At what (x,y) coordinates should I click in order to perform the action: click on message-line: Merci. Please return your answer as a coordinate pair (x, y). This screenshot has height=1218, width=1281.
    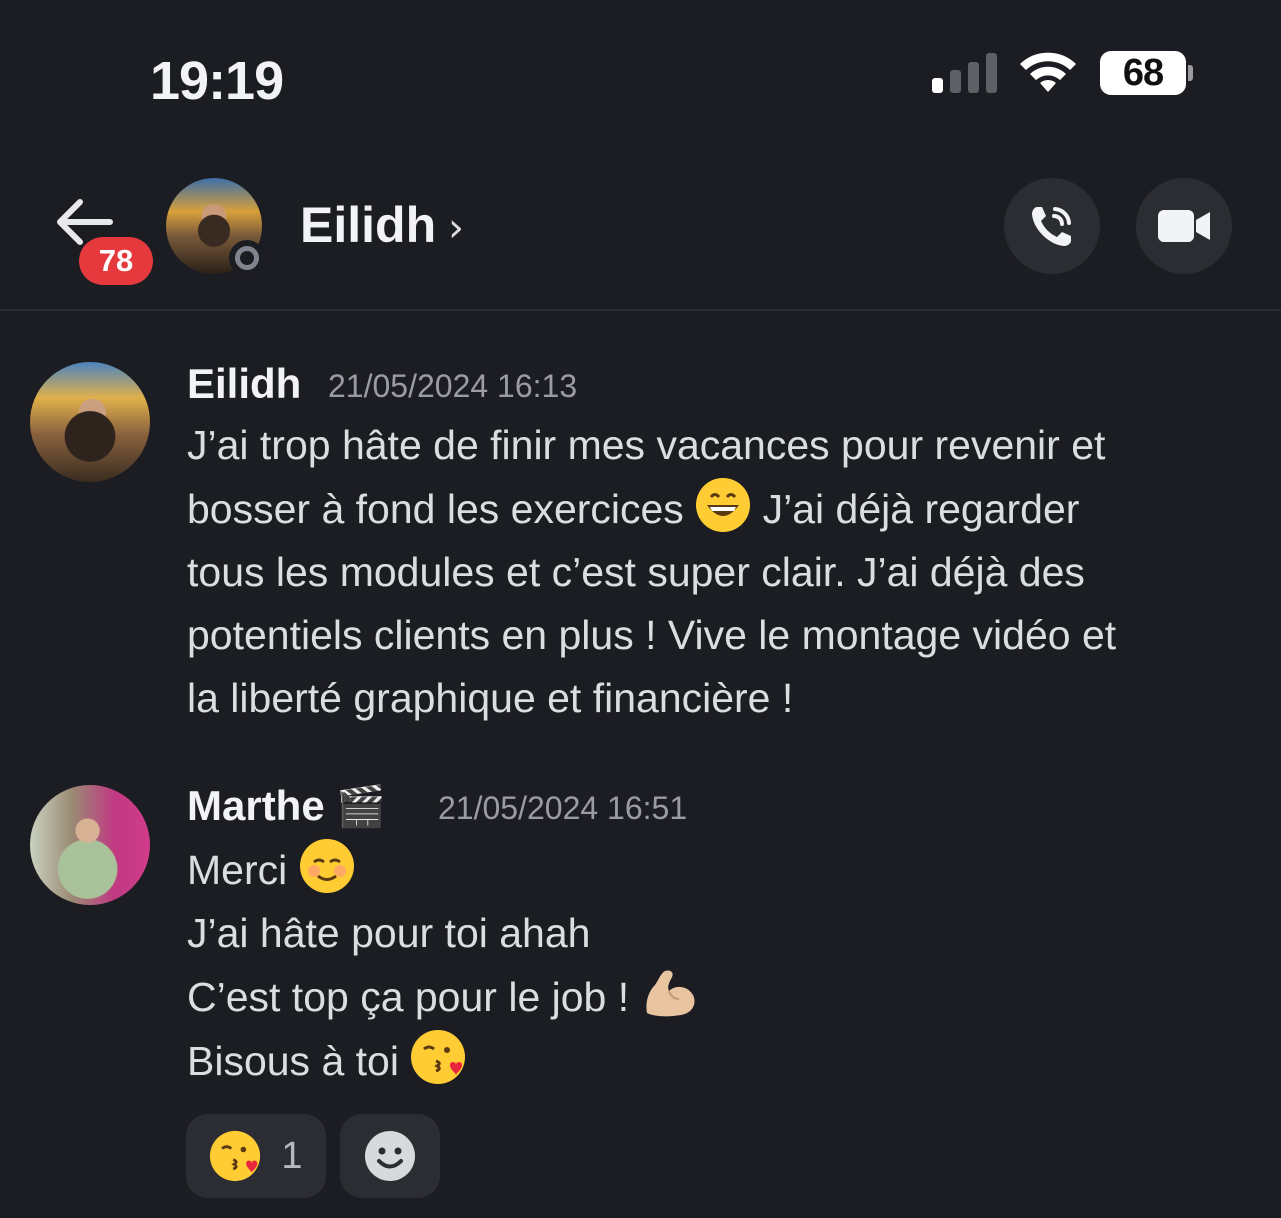
    Looking at the image, I should click on (717, 870).